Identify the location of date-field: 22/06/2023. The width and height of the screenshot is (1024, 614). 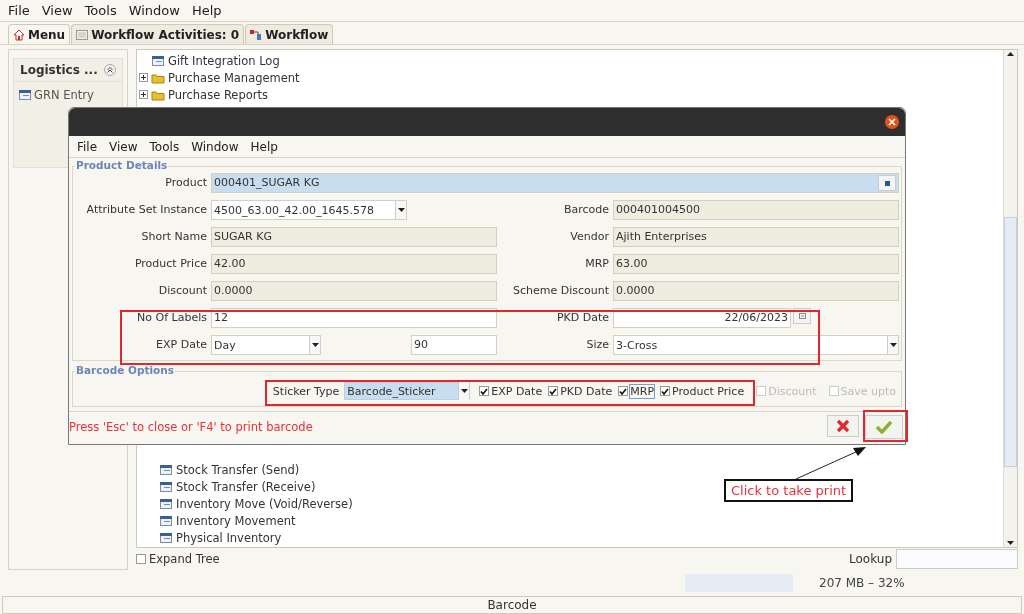
(702, 318).